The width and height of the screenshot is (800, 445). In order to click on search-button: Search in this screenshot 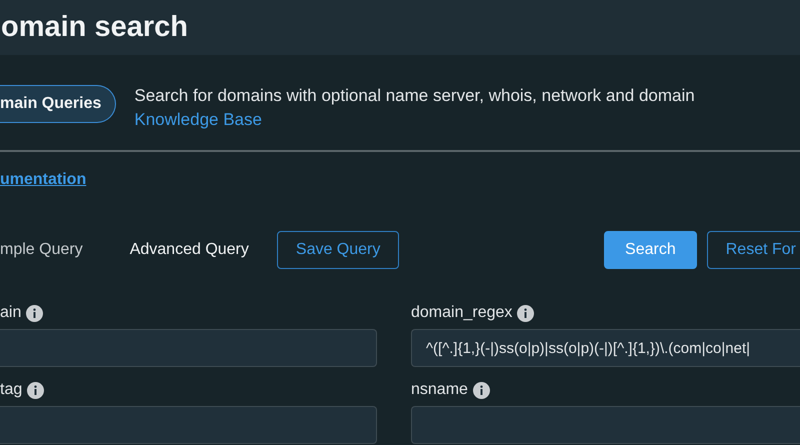, I will do `click(650, 250)`.